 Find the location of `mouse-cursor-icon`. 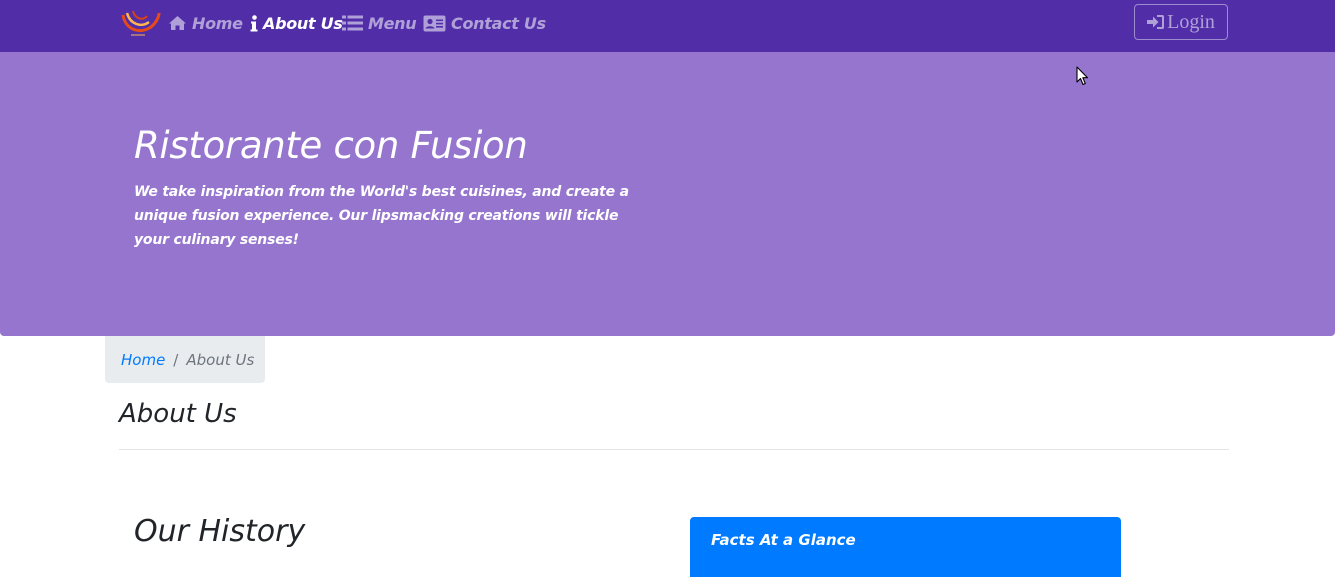

mouse-cursor-icon is located at coordinates (1082, 76).